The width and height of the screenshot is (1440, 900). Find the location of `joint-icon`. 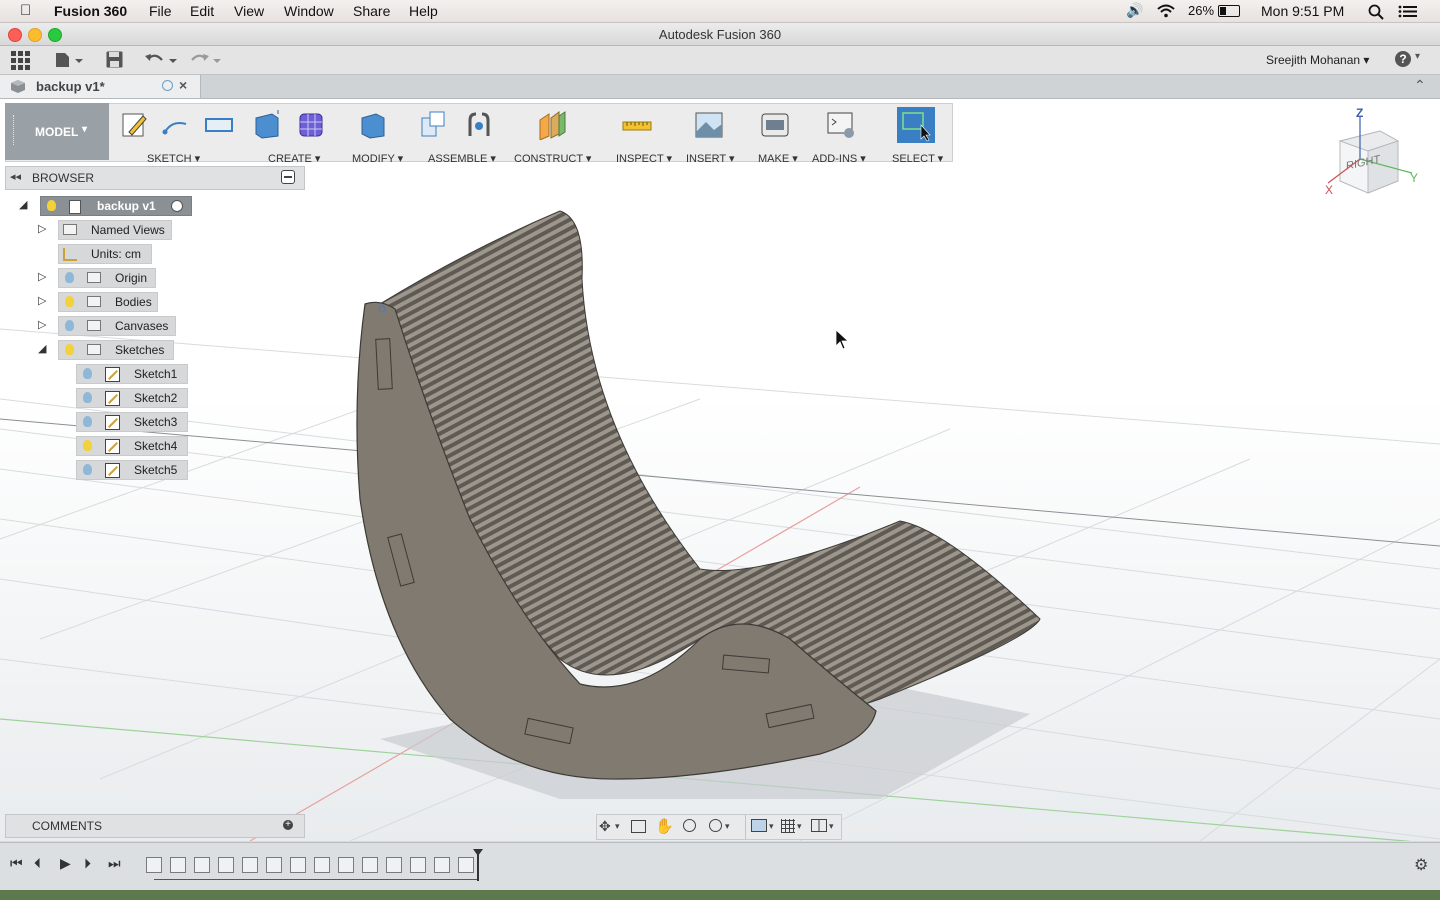

joint-icon is located at coordinates (479, 125).